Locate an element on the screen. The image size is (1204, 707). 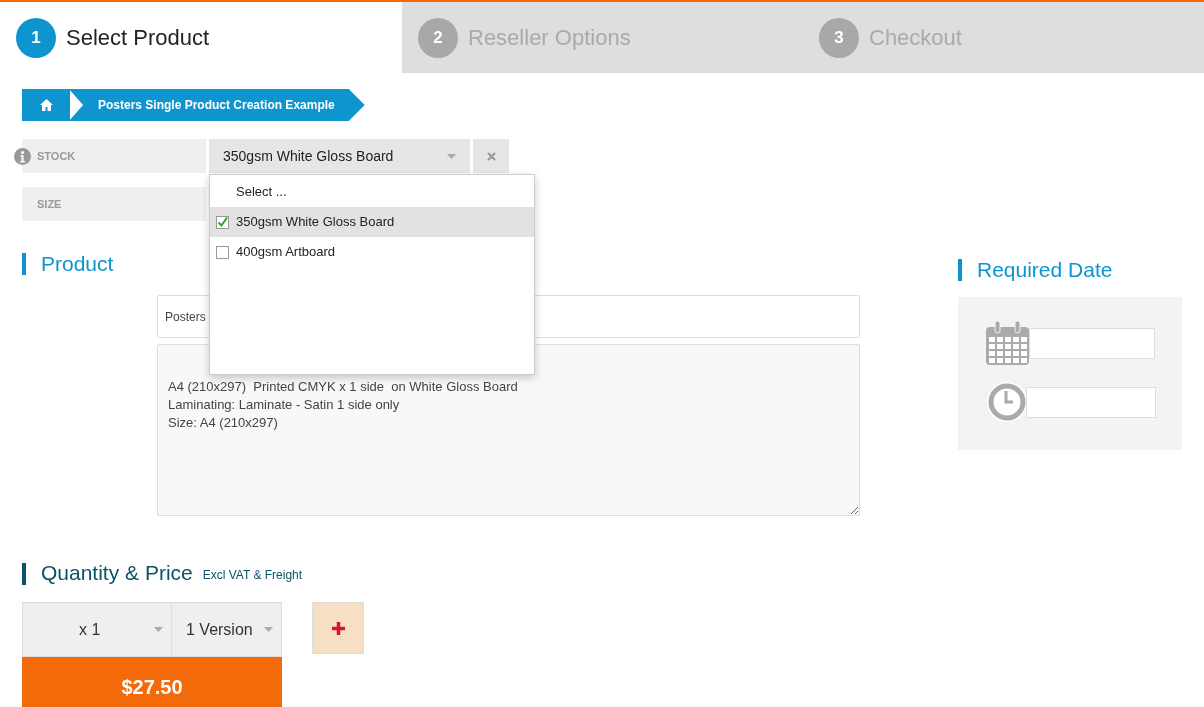
section-heading: Product is located at coordinates (77, 264).